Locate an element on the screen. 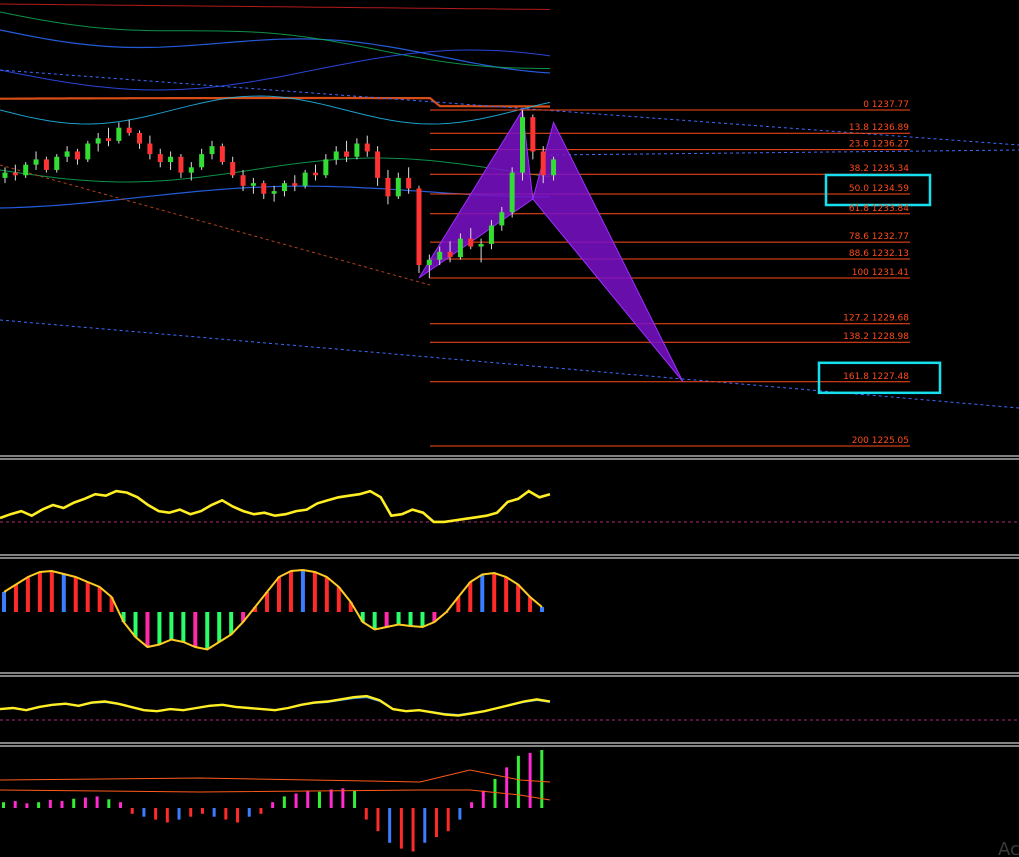 The image size is (1019, 857). fib-level-label: 161.8 1227.48 is located at coordinates (876, 377).